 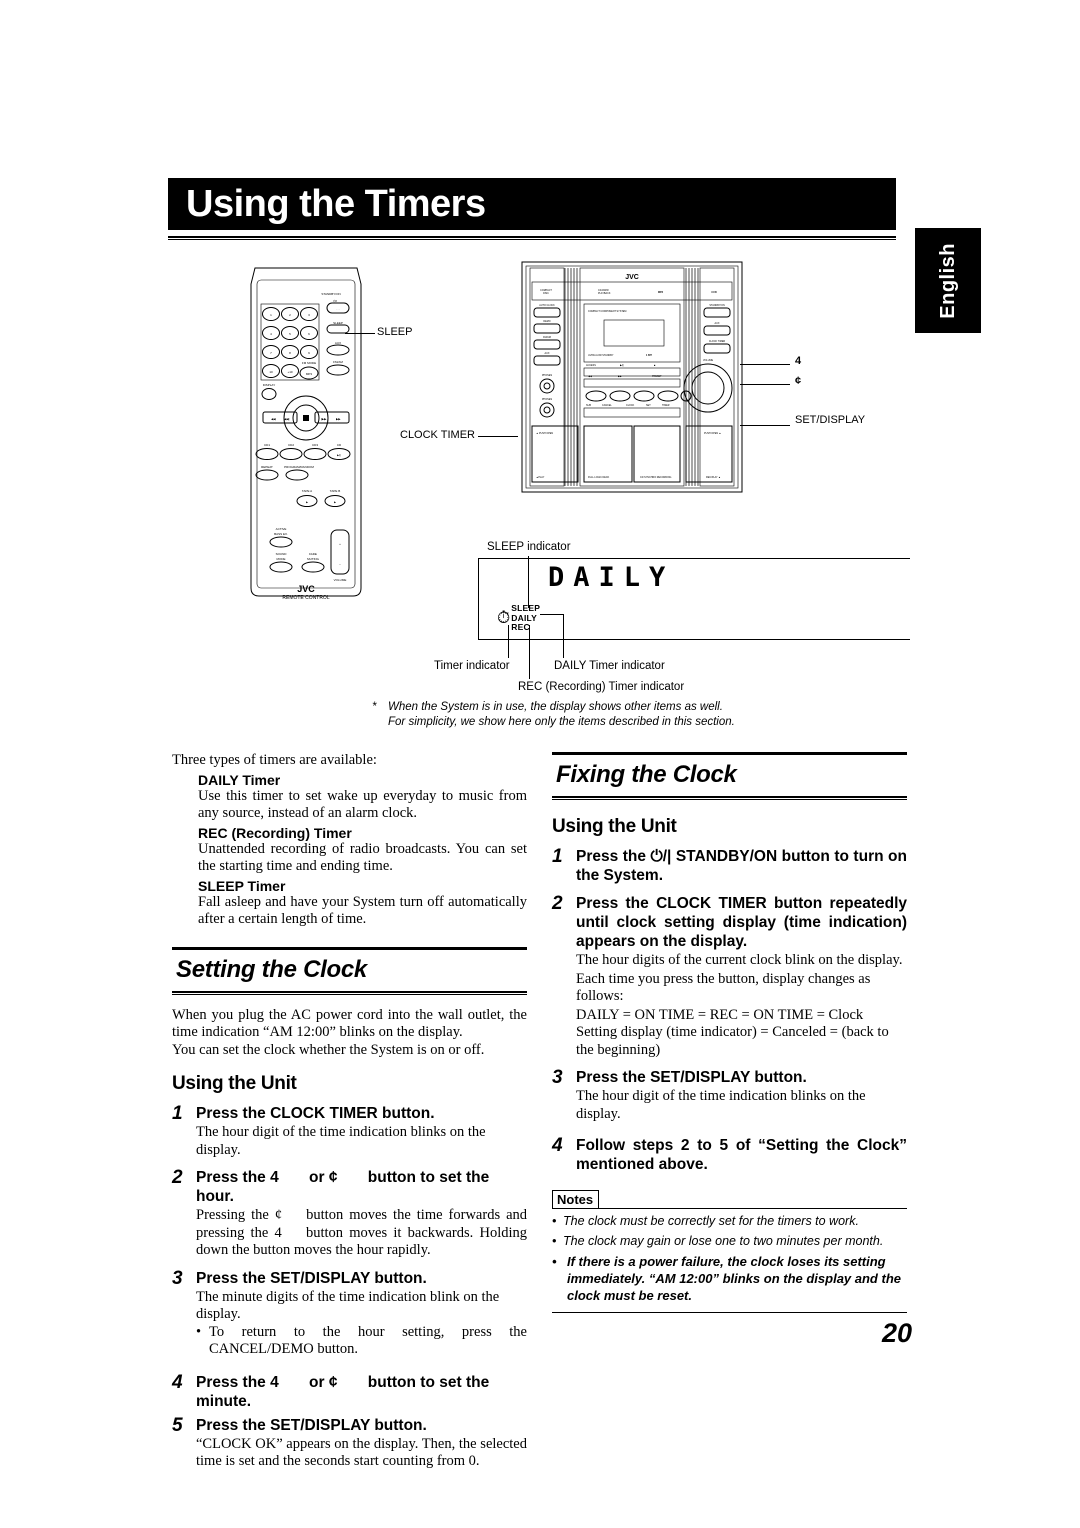 What do you see at coordinates (729, 1312) in the screenshot?
I see `notes-foot-rule` at bounding box center [729, 1312].